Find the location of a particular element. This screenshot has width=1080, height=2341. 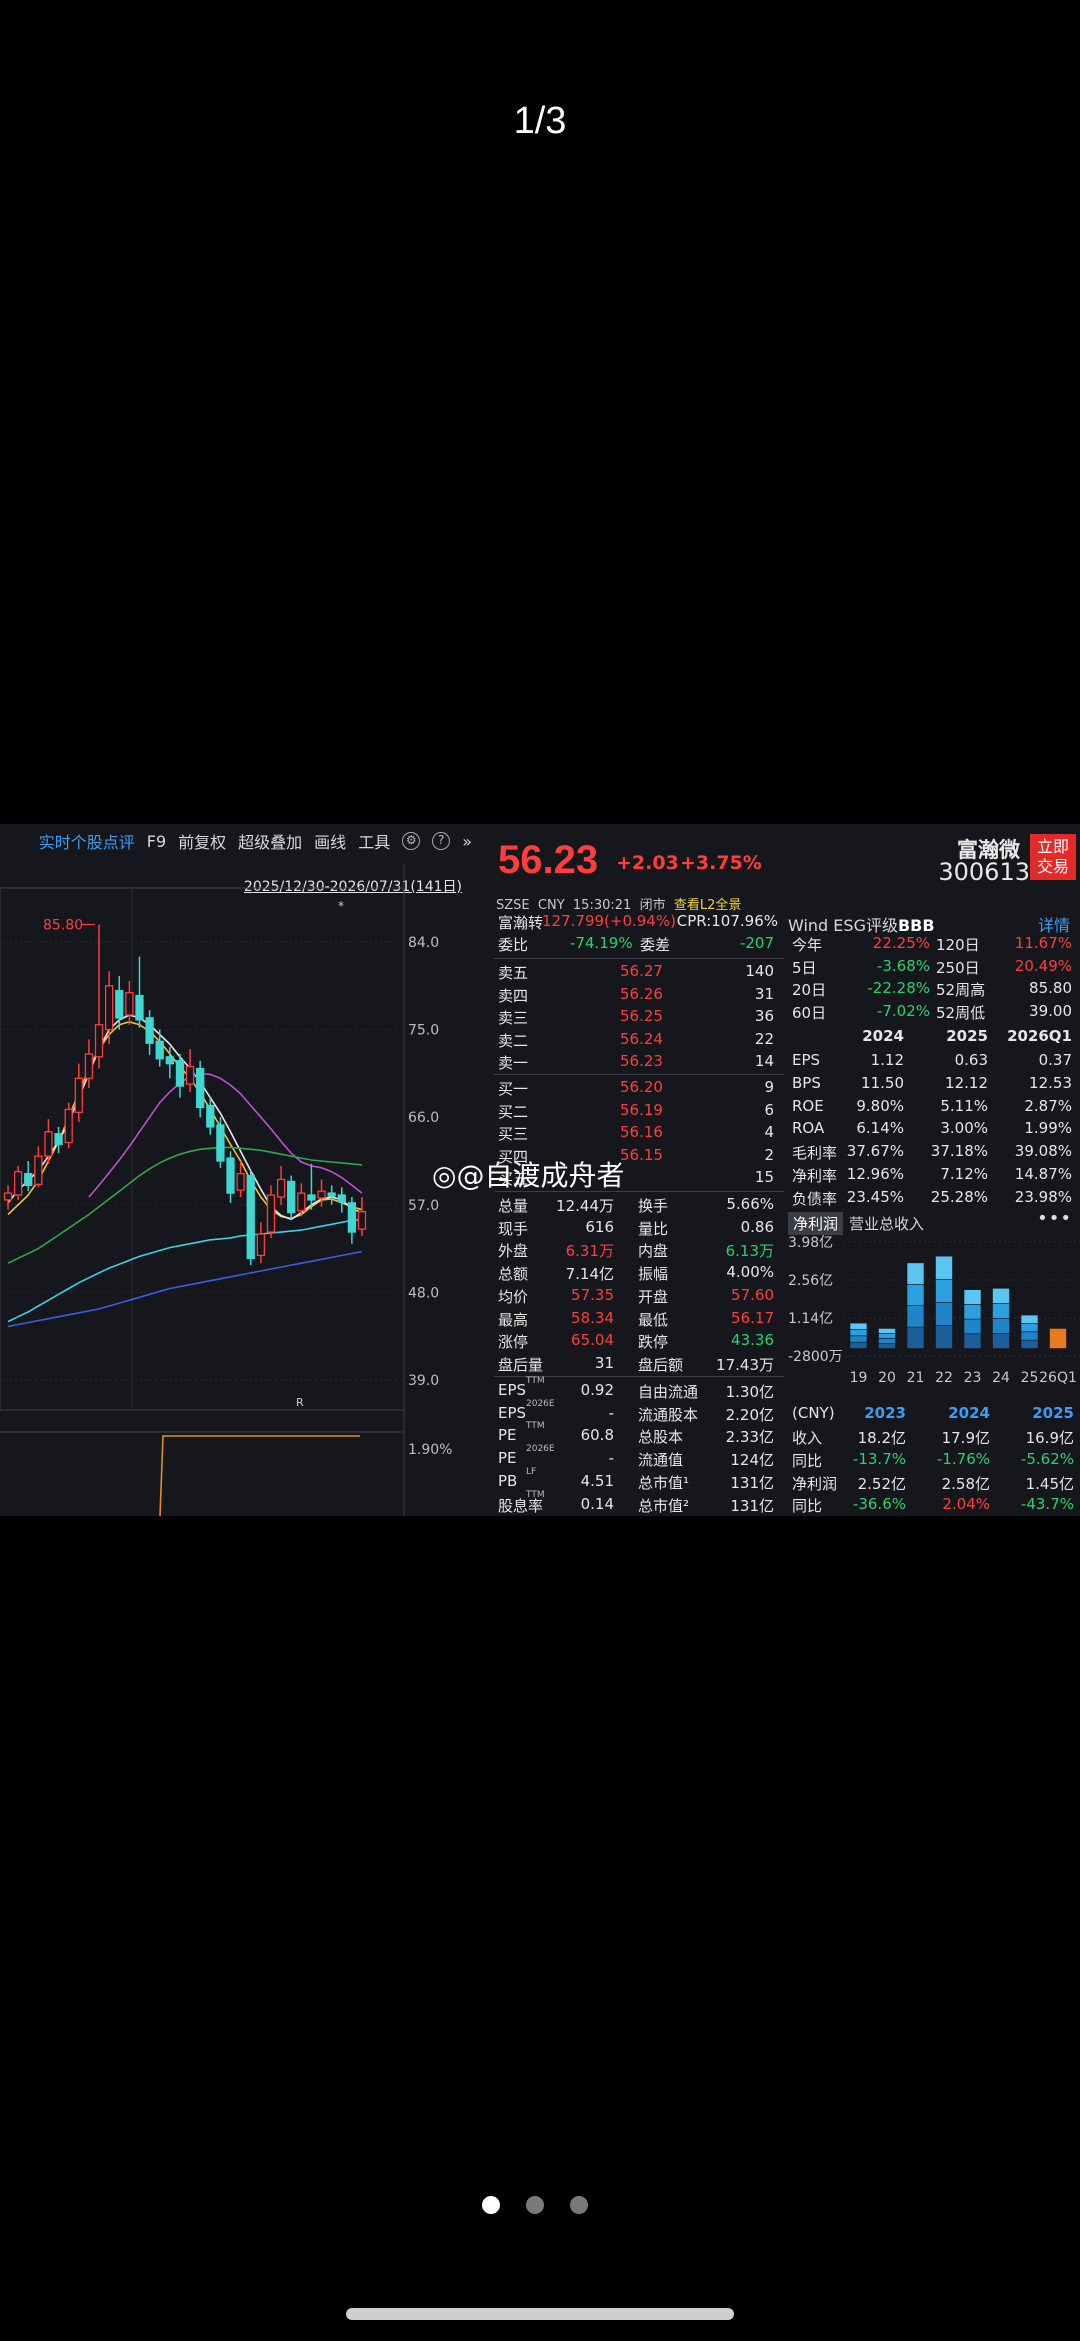

year-header: 2025 is located at coordinates (967, 1036).